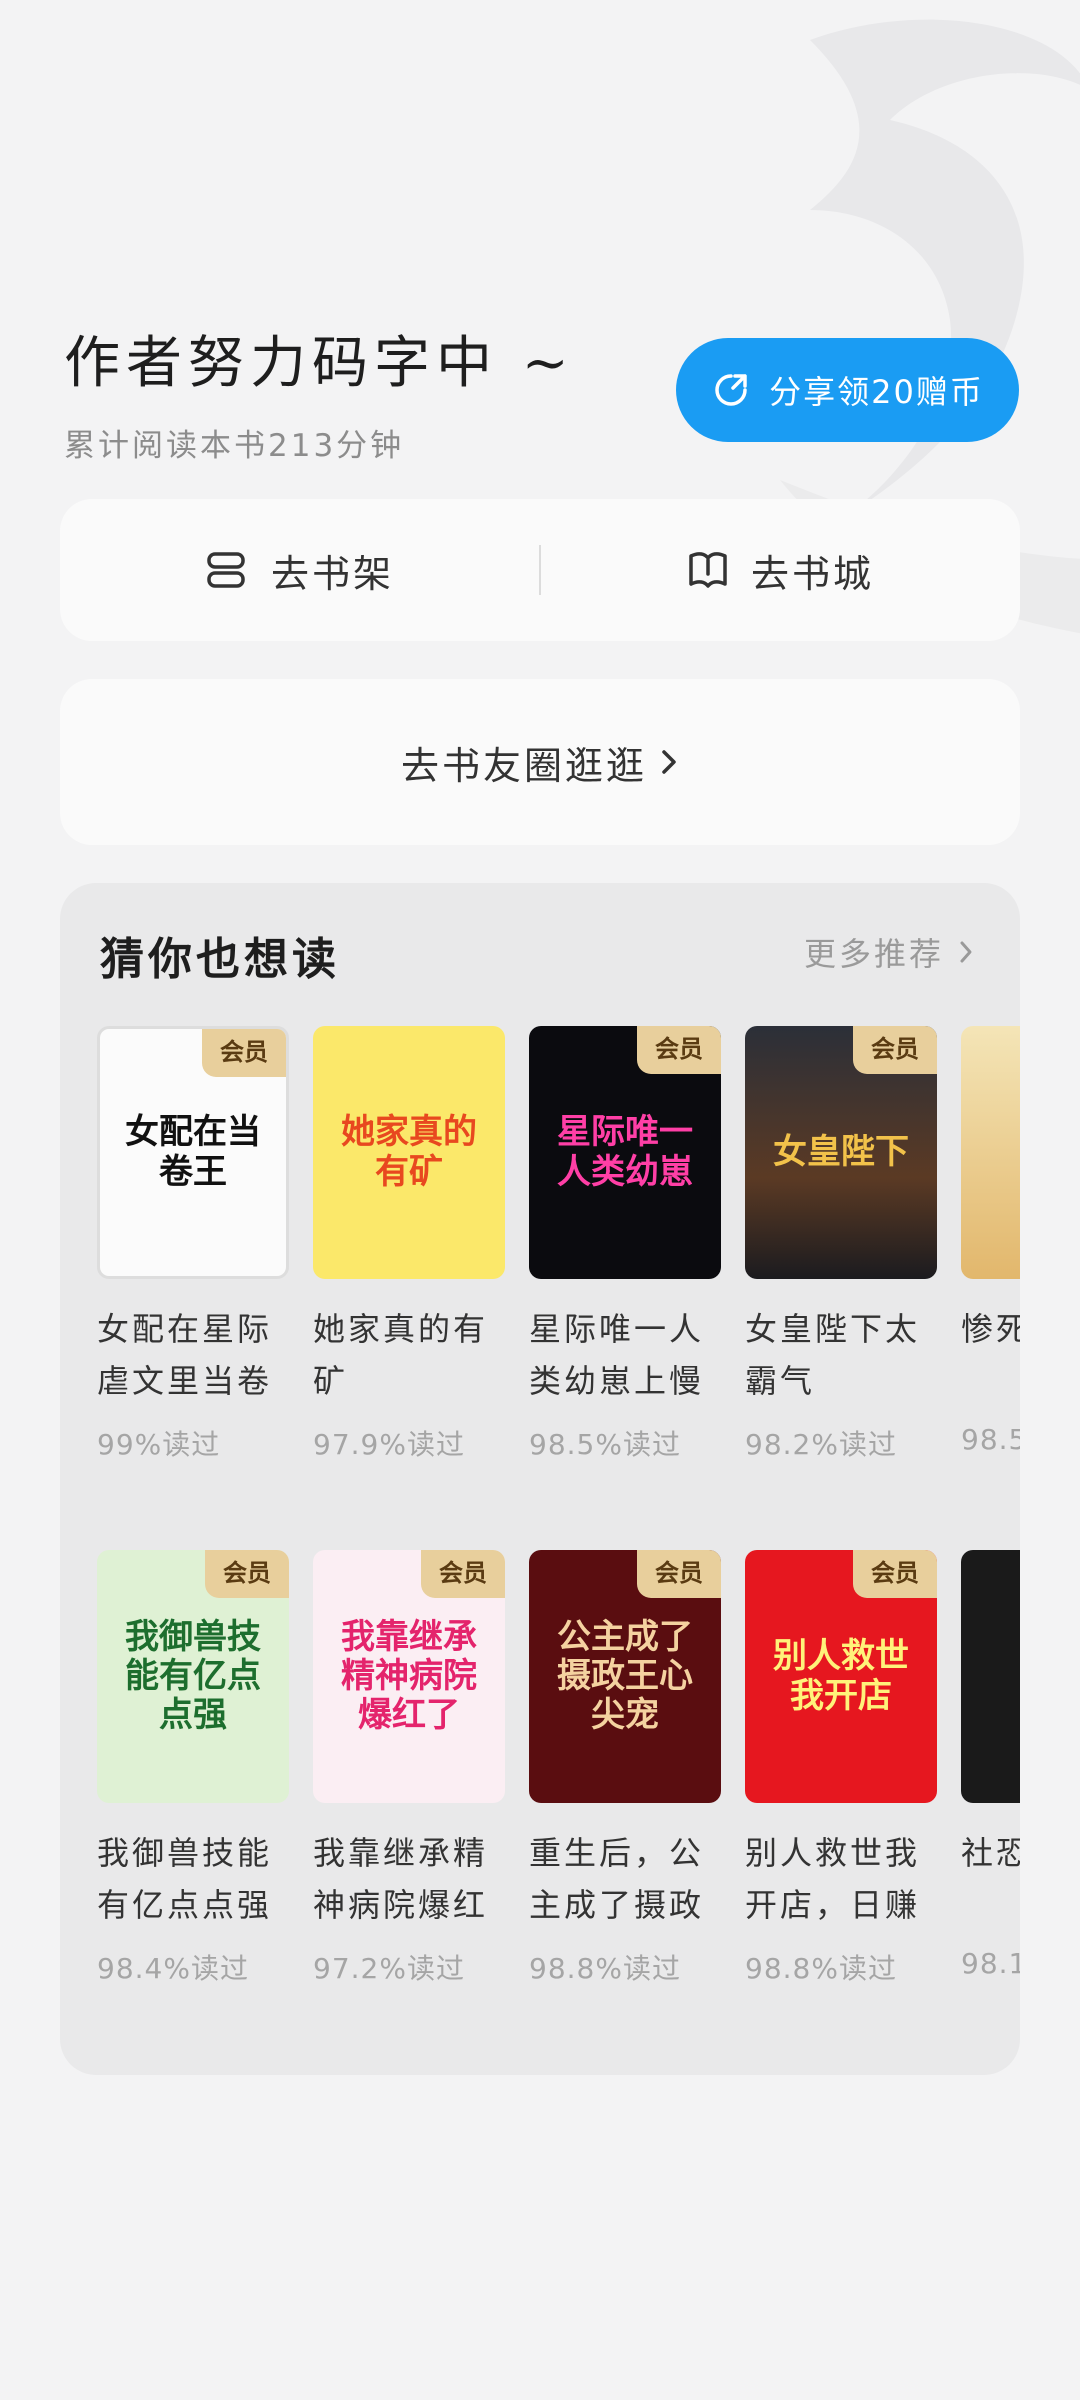  Describe the element at coordinates (389, 1968) in the screenshot. I see `read-rate: 97.2%读过` at that location.